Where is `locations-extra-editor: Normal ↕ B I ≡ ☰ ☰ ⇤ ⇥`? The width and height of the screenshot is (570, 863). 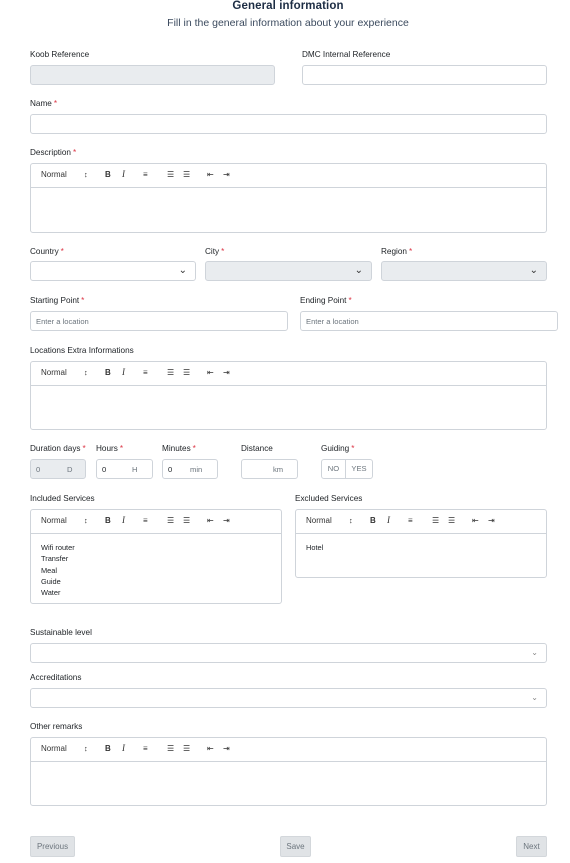
locations-extra-editor: Normal ↕ B I ≡ ☰ ☰ ⇤ ⇥ is located at coordinates (288, 395).